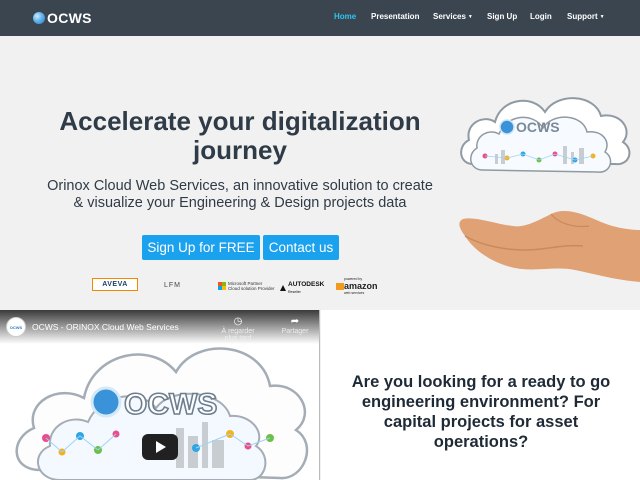  I want to click on nav-services: Services ▼, so click(453, 16).